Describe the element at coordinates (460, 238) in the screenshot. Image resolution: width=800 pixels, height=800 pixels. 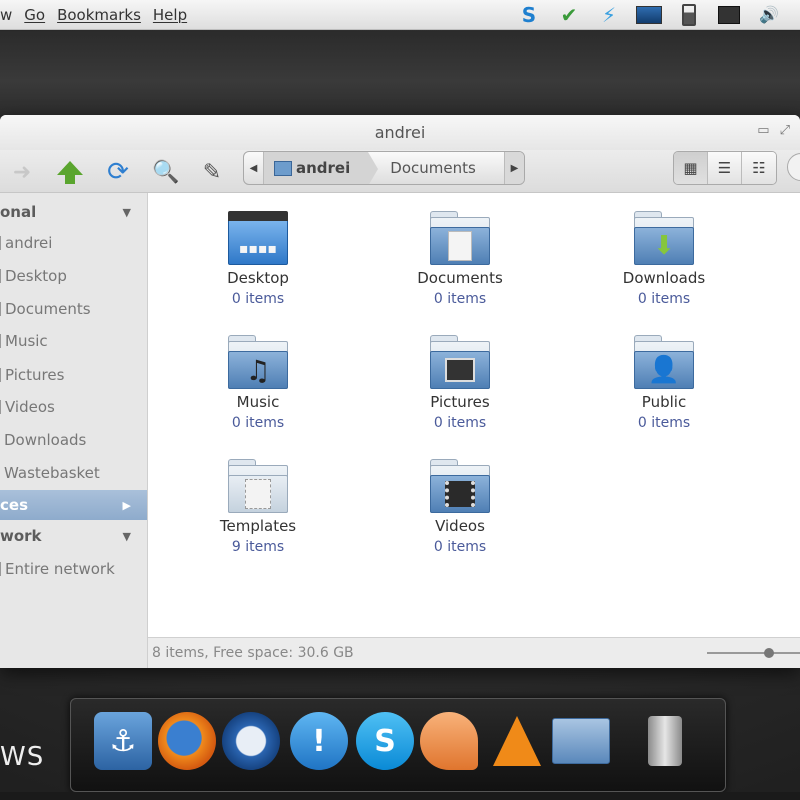
I see `documents-folder-icon` at that location.